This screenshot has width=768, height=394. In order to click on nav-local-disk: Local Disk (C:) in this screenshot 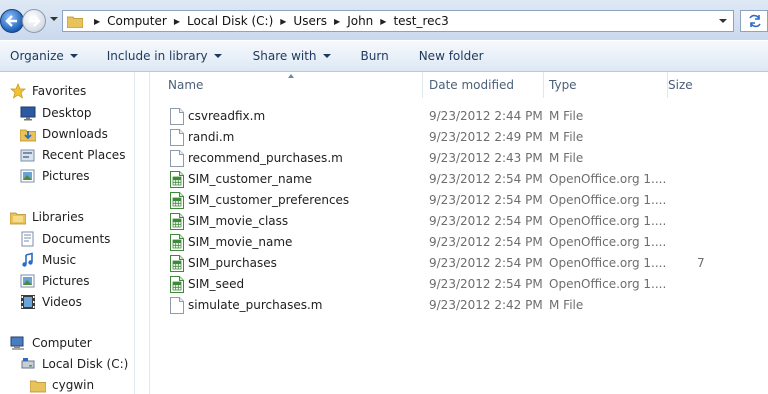, I will do `click(74, 364)`.